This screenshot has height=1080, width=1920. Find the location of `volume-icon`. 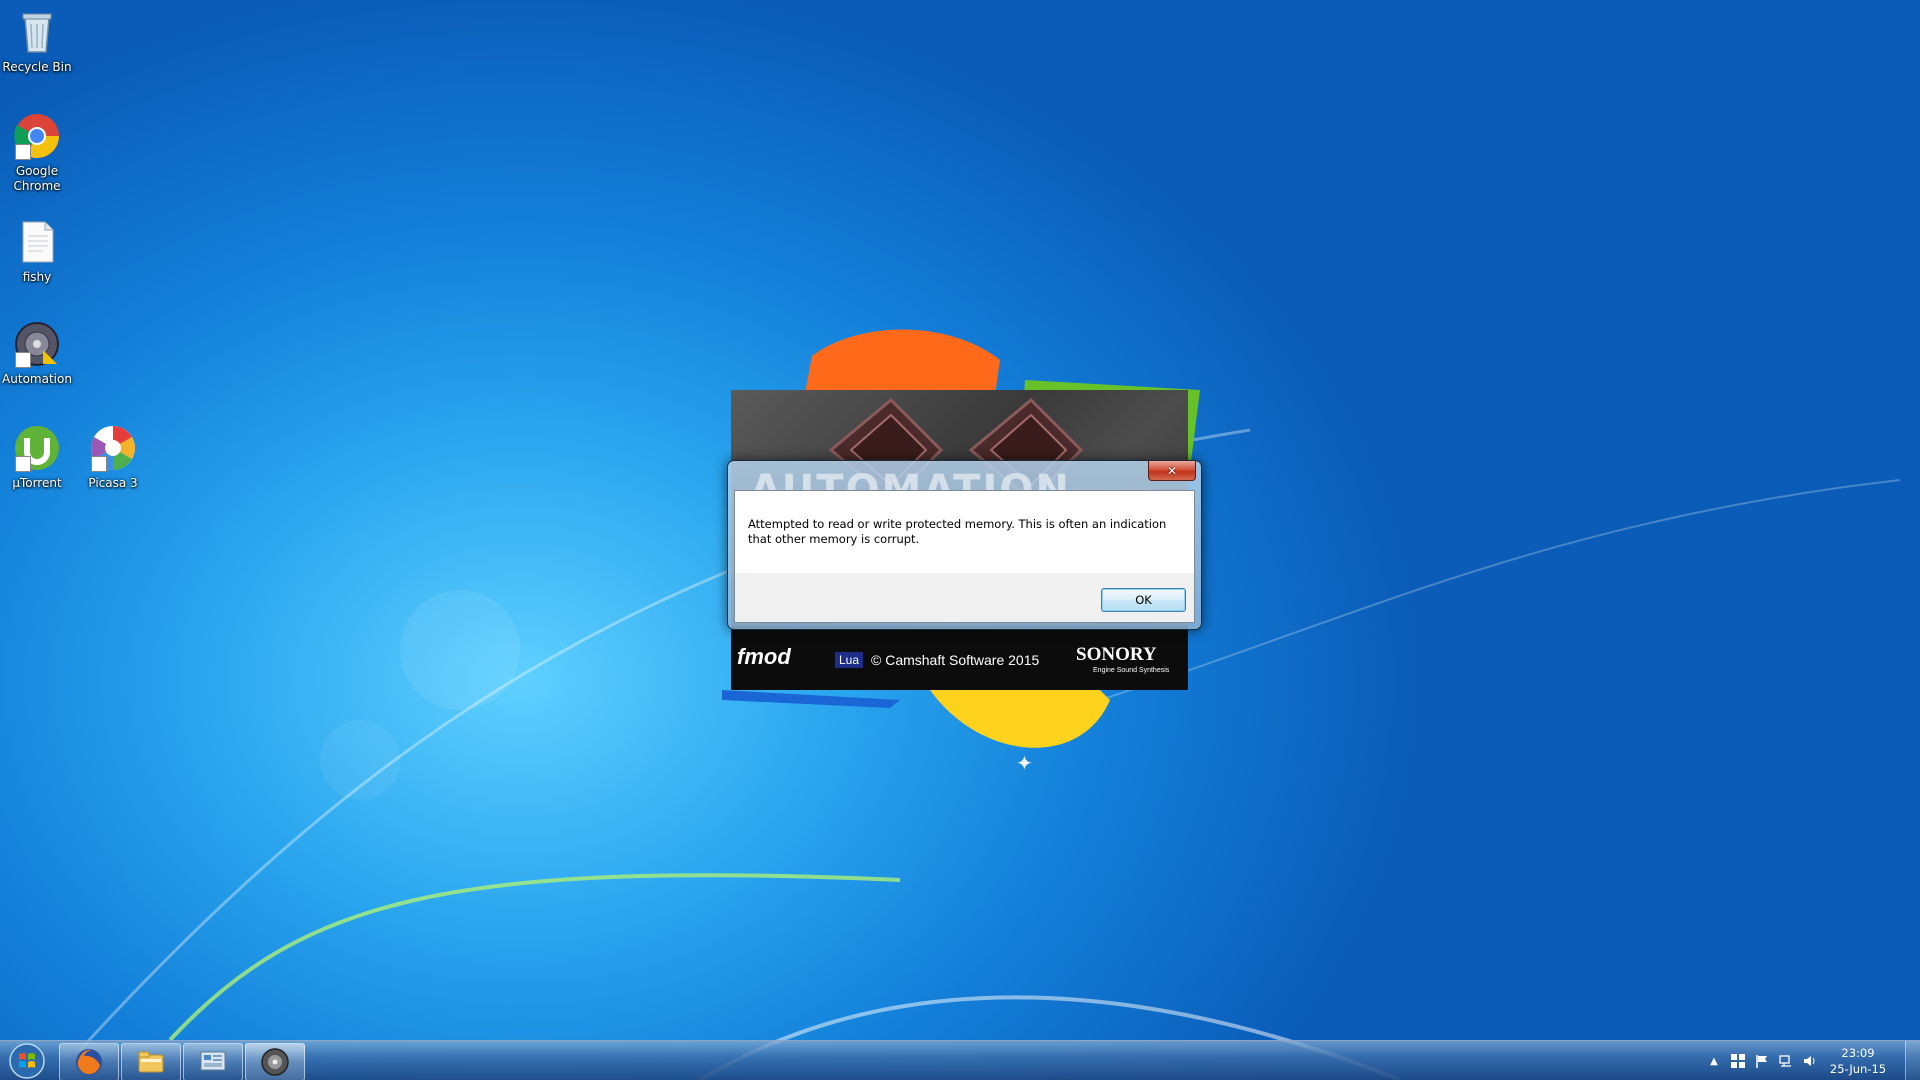

volume-icon is located at coordinates (1810, 1061).